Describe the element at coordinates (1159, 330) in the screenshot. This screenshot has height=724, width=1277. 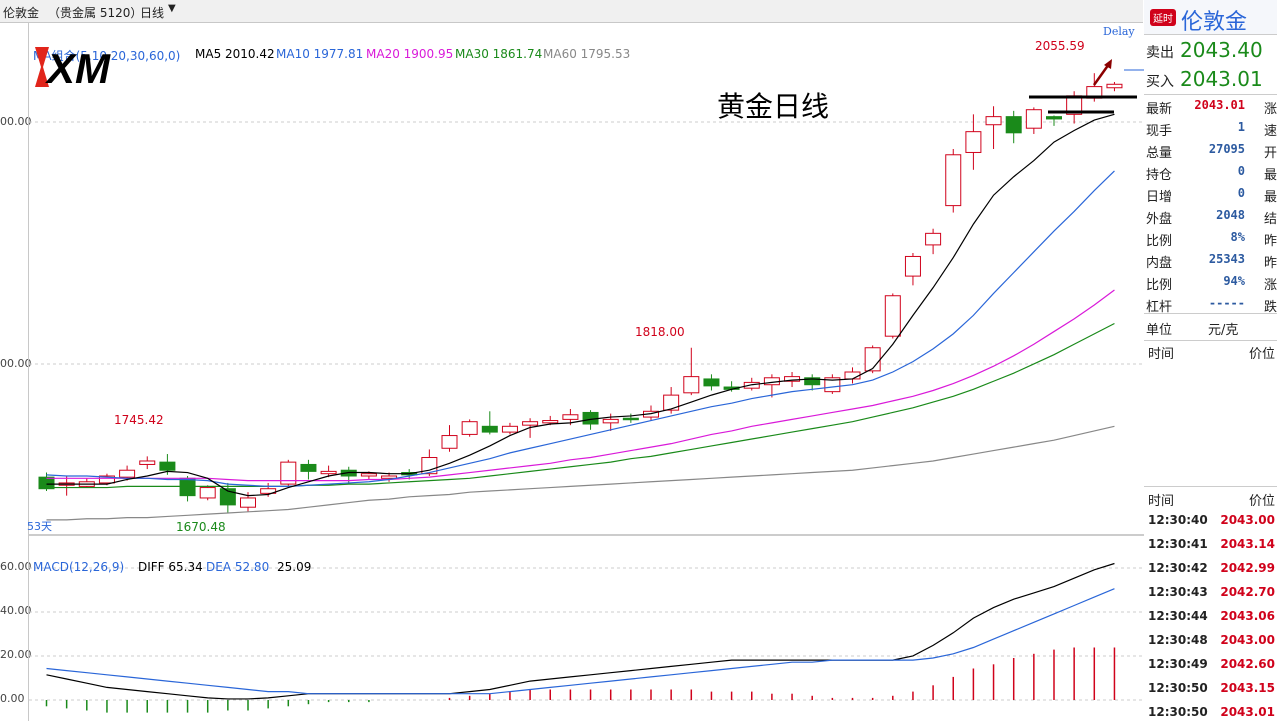
I see `unit-label: 单位` at that location.